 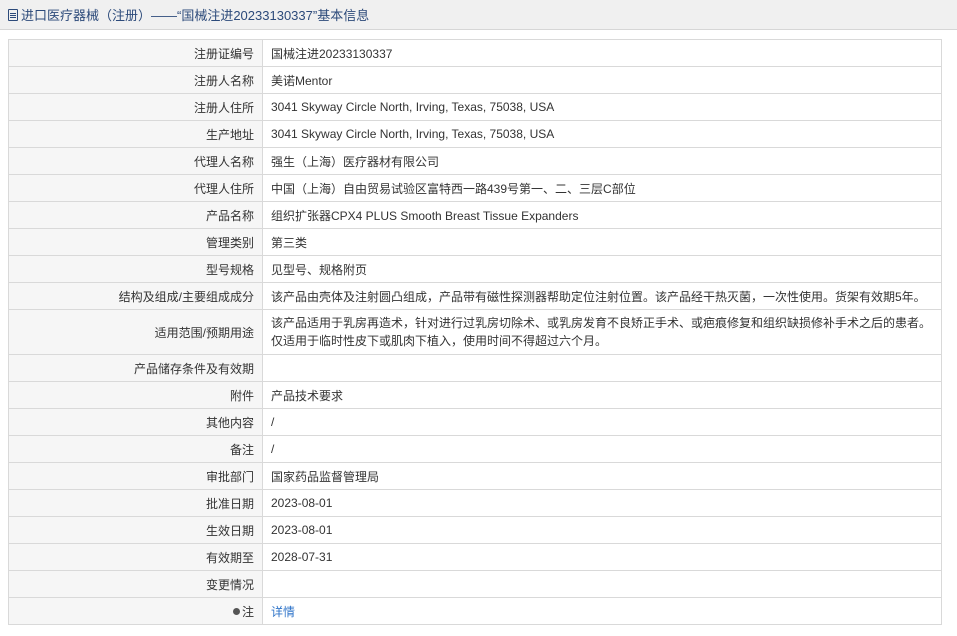 I want to click on field-label: 生效日期, so click(x=135, y=530).